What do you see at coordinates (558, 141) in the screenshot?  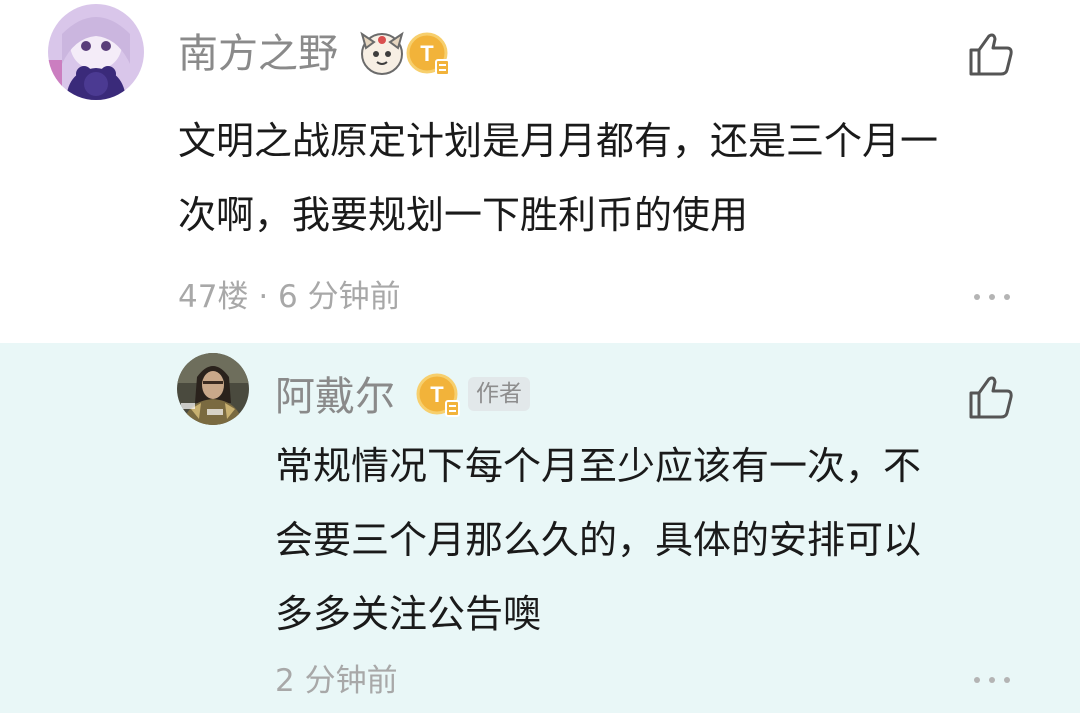 I see `comment-text-line: 文明之战原定计划是月月都有，还是三个月一` at bounding box center [558, 141].